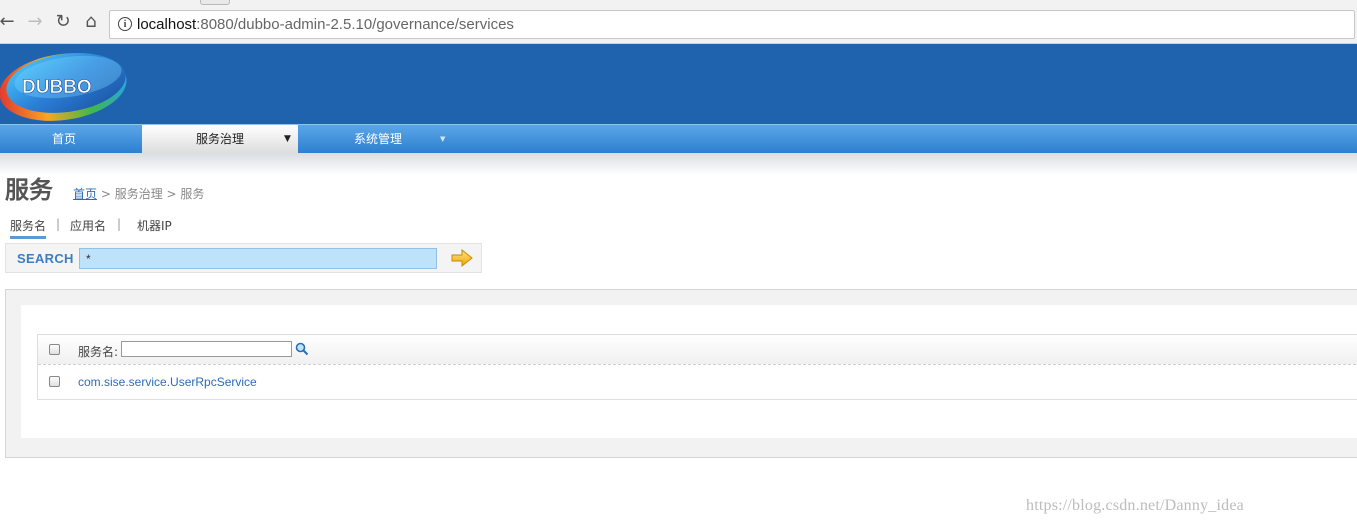 The width and height of the screenshot is (1357, 527). I want to click on search-go-arrow-icon, so click(462, 258).